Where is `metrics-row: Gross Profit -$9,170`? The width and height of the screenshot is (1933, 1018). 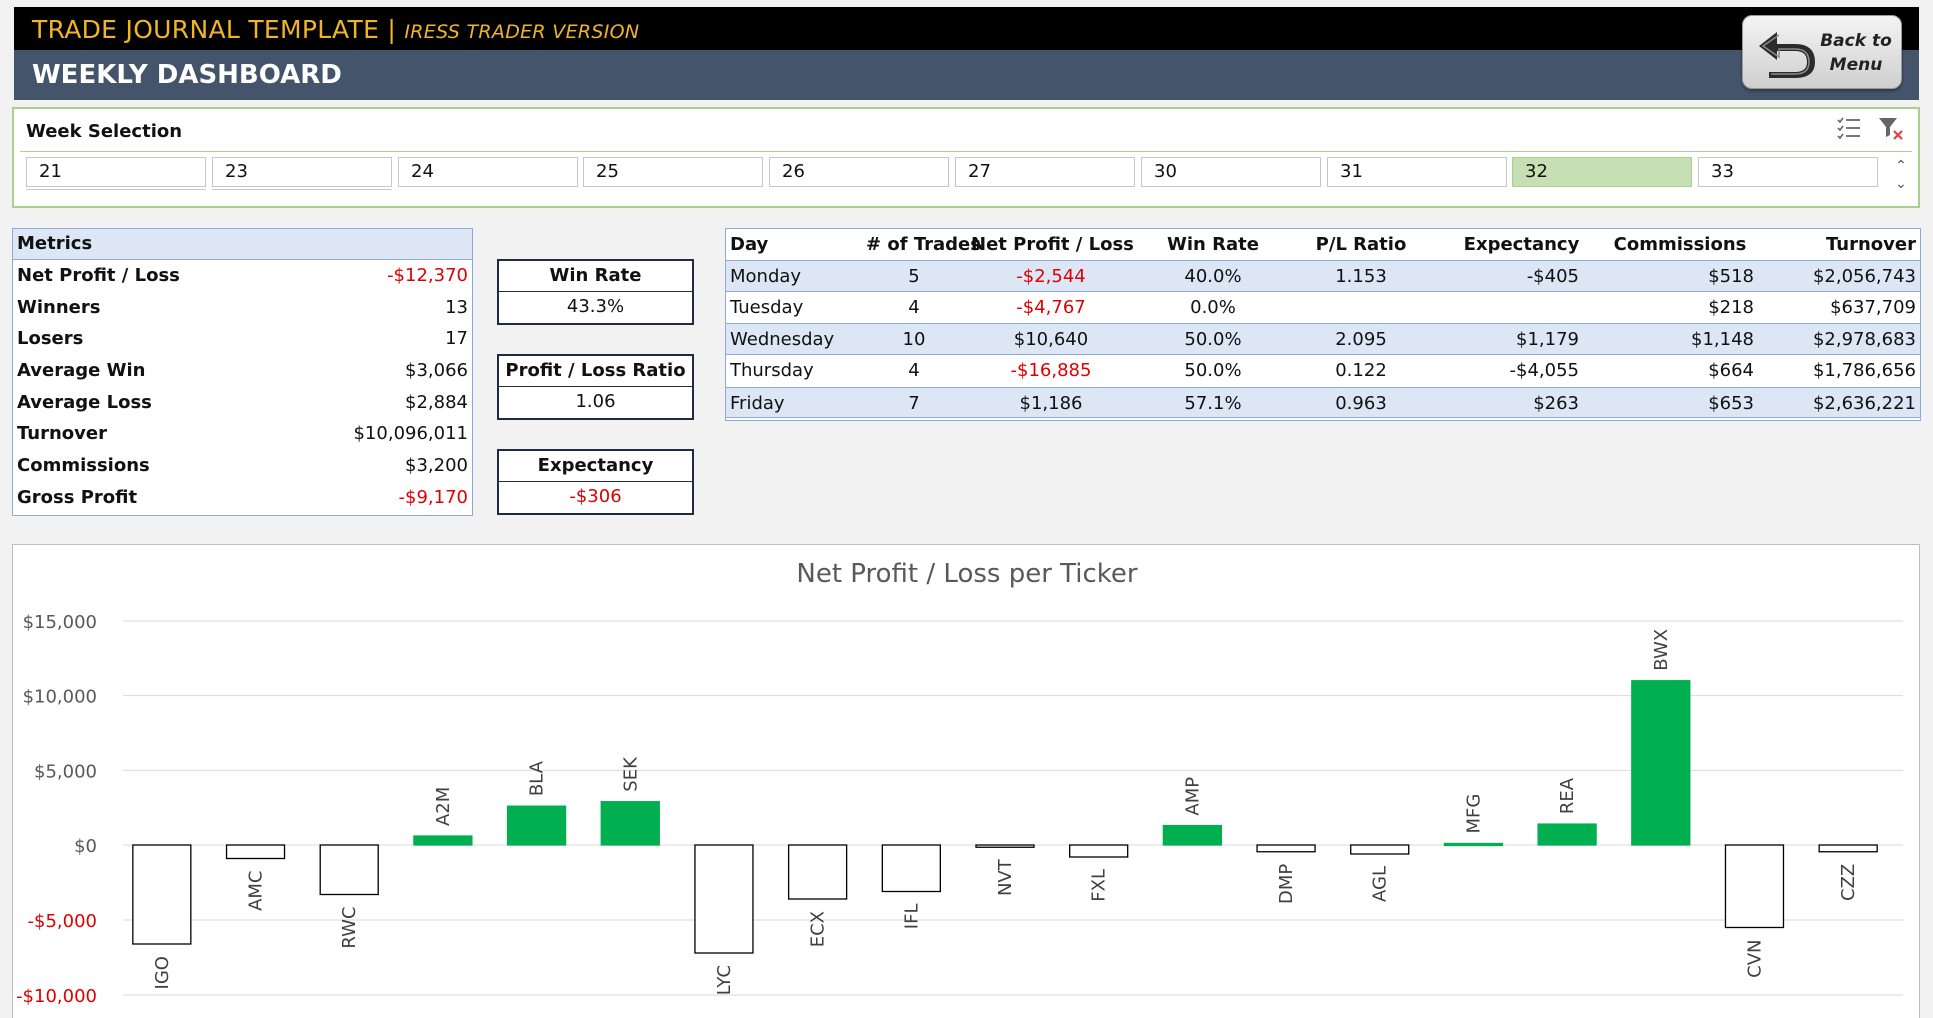
metrics-row: Gross Profit -$9,170 is located at coordinates (242, 498).